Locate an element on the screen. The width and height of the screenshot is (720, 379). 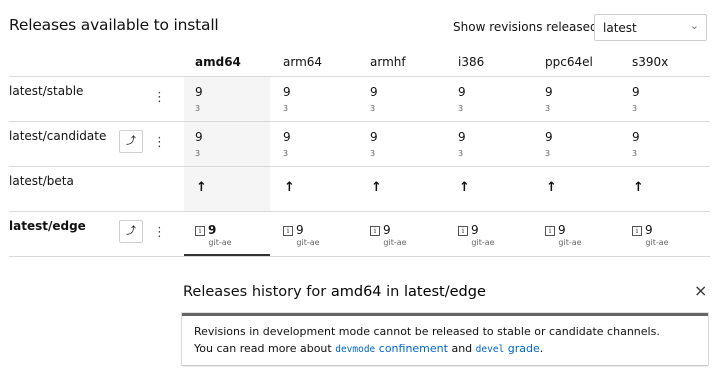
cell-edge-i386: i9 is located at coordinates (468, 228).